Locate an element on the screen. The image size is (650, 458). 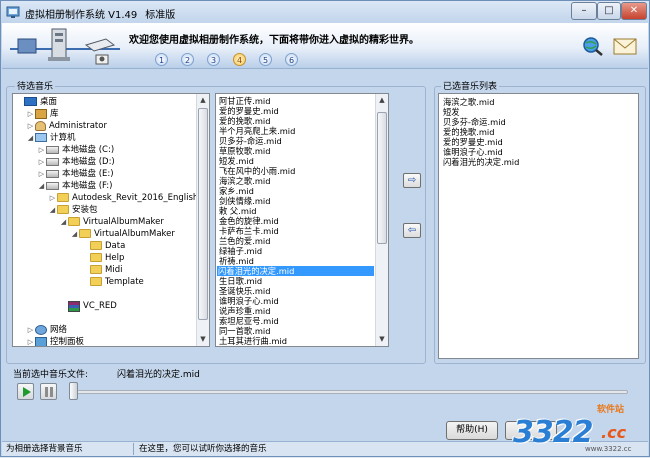
playback-progress-track is located at coordinates (350, 392).